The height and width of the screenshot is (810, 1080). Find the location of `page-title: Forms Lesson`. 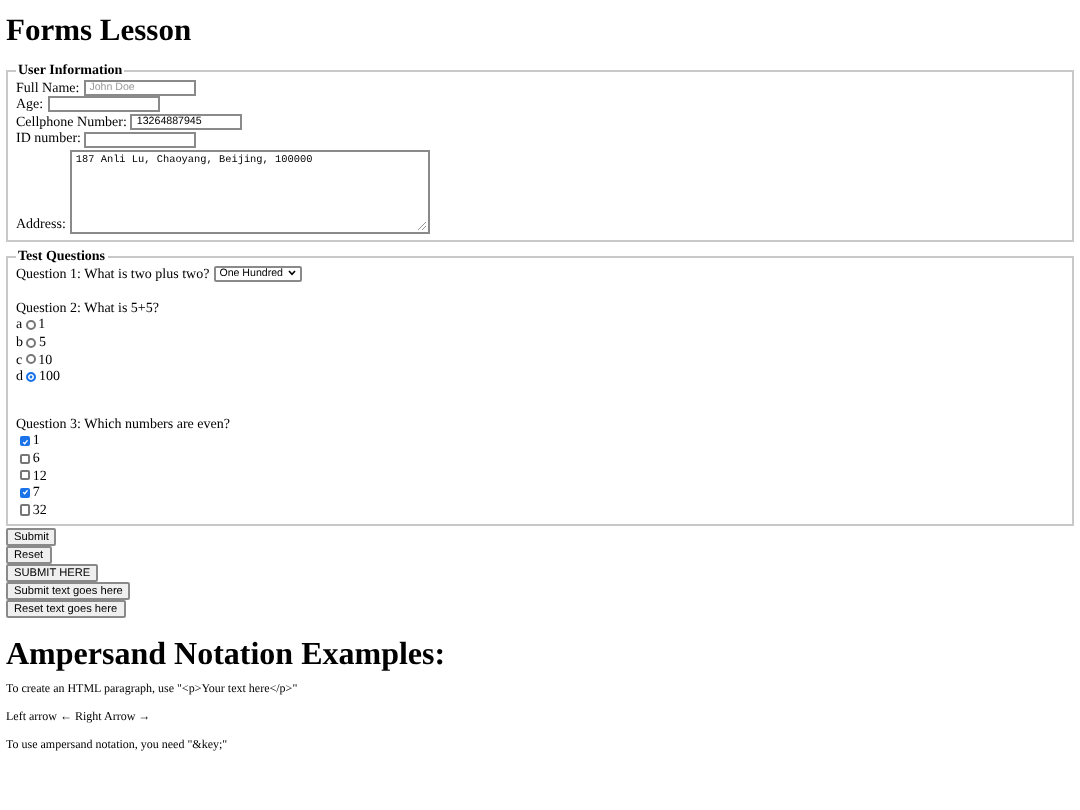

page-title: Forms Lesson is located at coordinates (100, 32).